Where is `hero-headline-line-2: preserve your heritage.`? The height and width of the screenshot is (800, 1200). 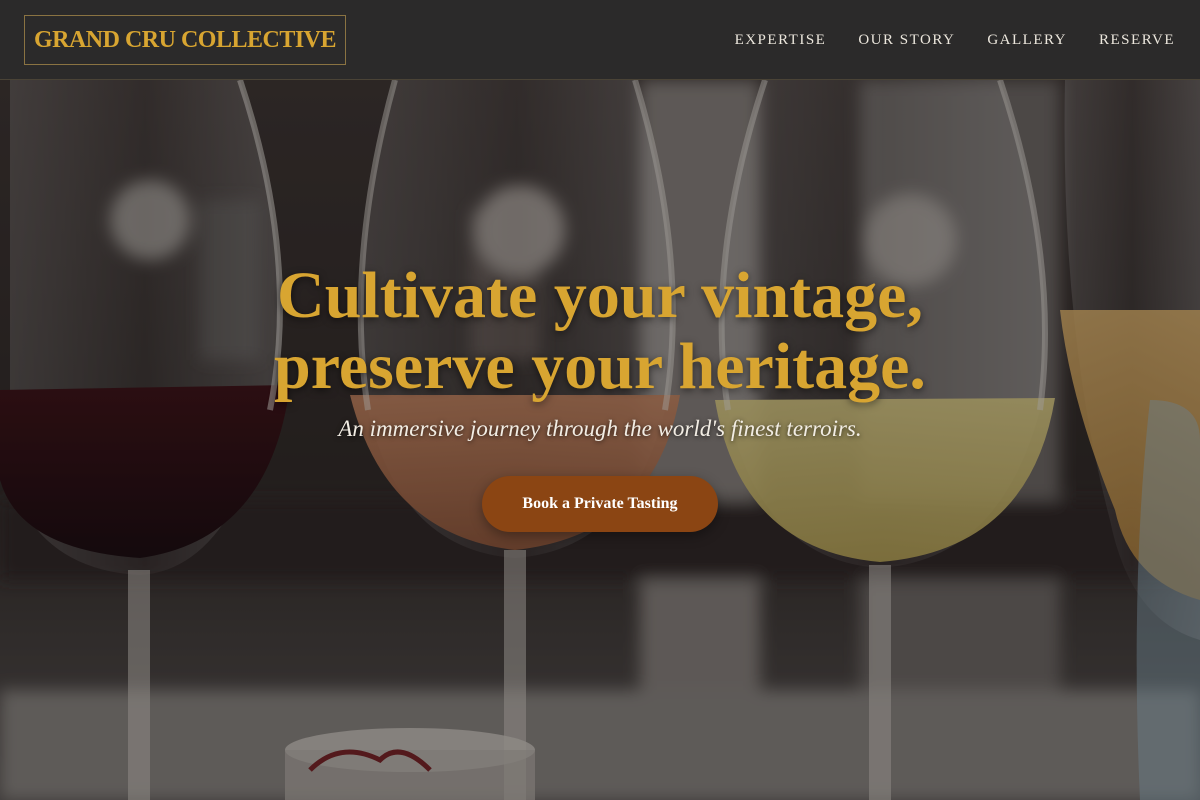 hero-headline-line-2: preserve your heritage. is located at coordinates (600, 366).